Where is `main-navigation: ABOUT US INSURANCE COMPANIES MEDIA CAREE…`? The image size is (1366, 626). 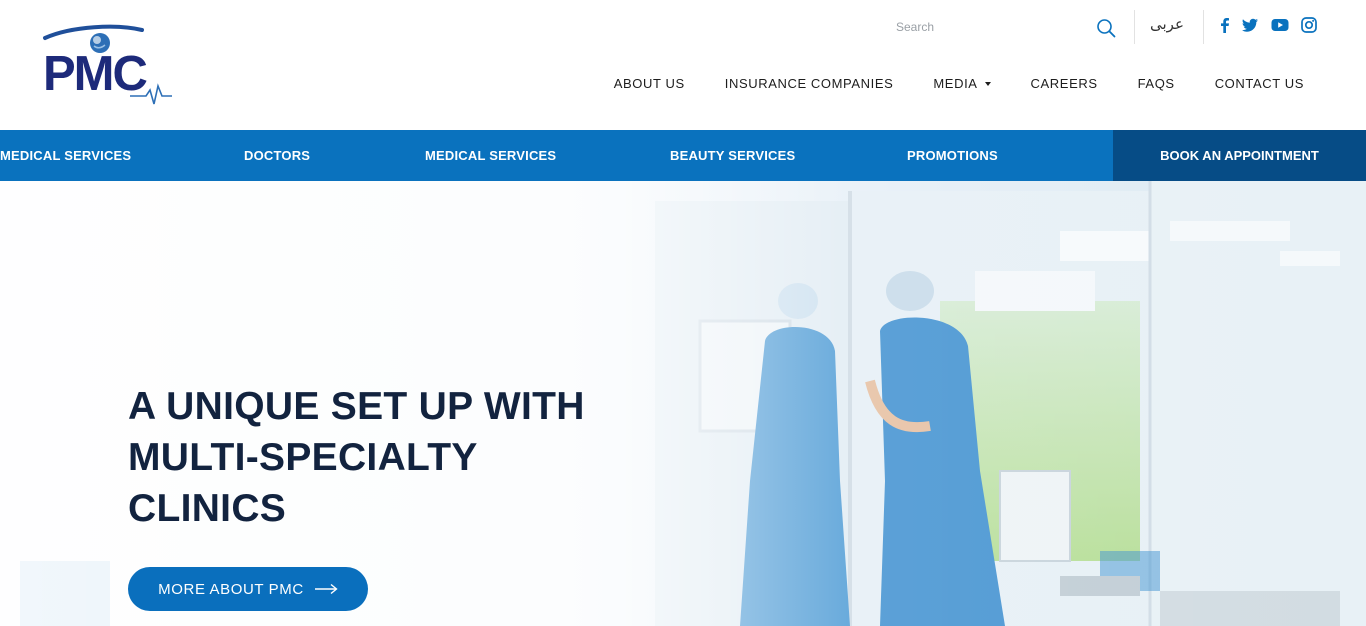 main-navigation: ABOUT US INSURANCE COMPANIES MEDIA CAREE… is located at coordinates (959, 83).